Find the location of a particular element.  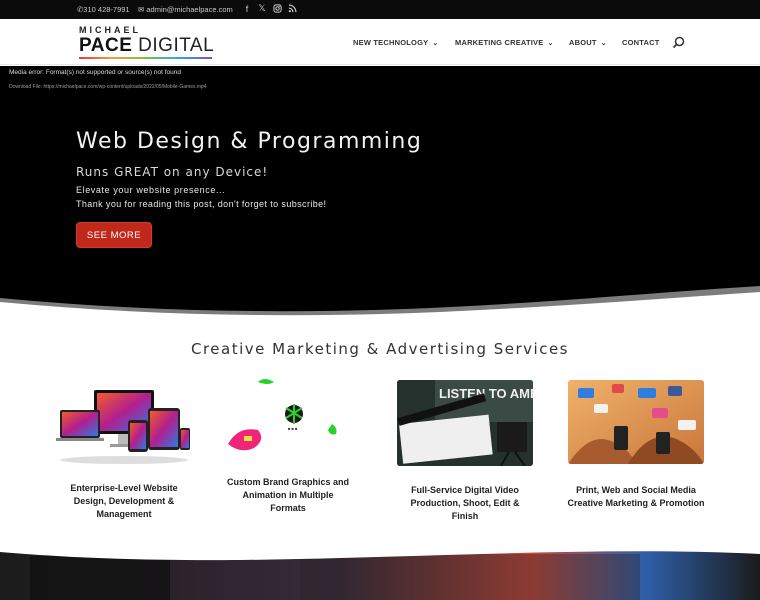

nav-marketing-creative: MARKETING CREATIVE ⌄ is located at coordinates (504, 42).